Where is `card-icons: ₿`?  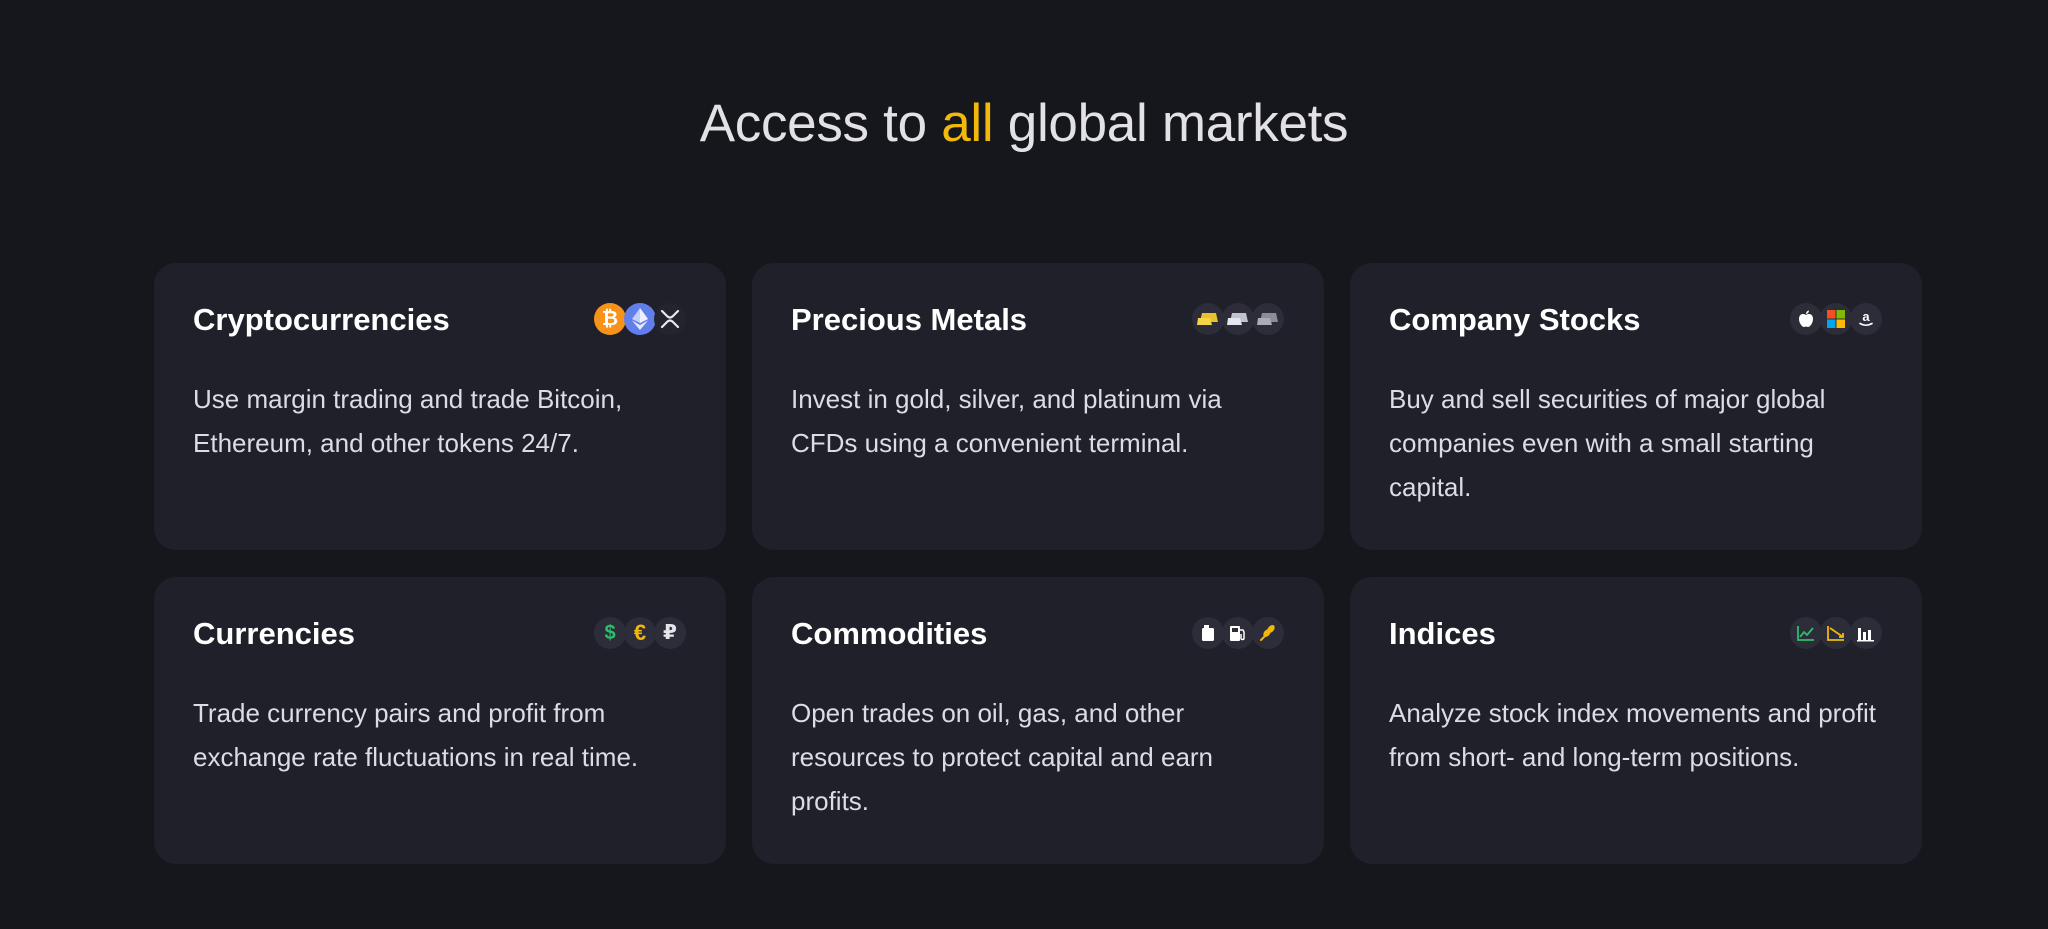
card-icons: ₿ is located at coordinates (640, 319).